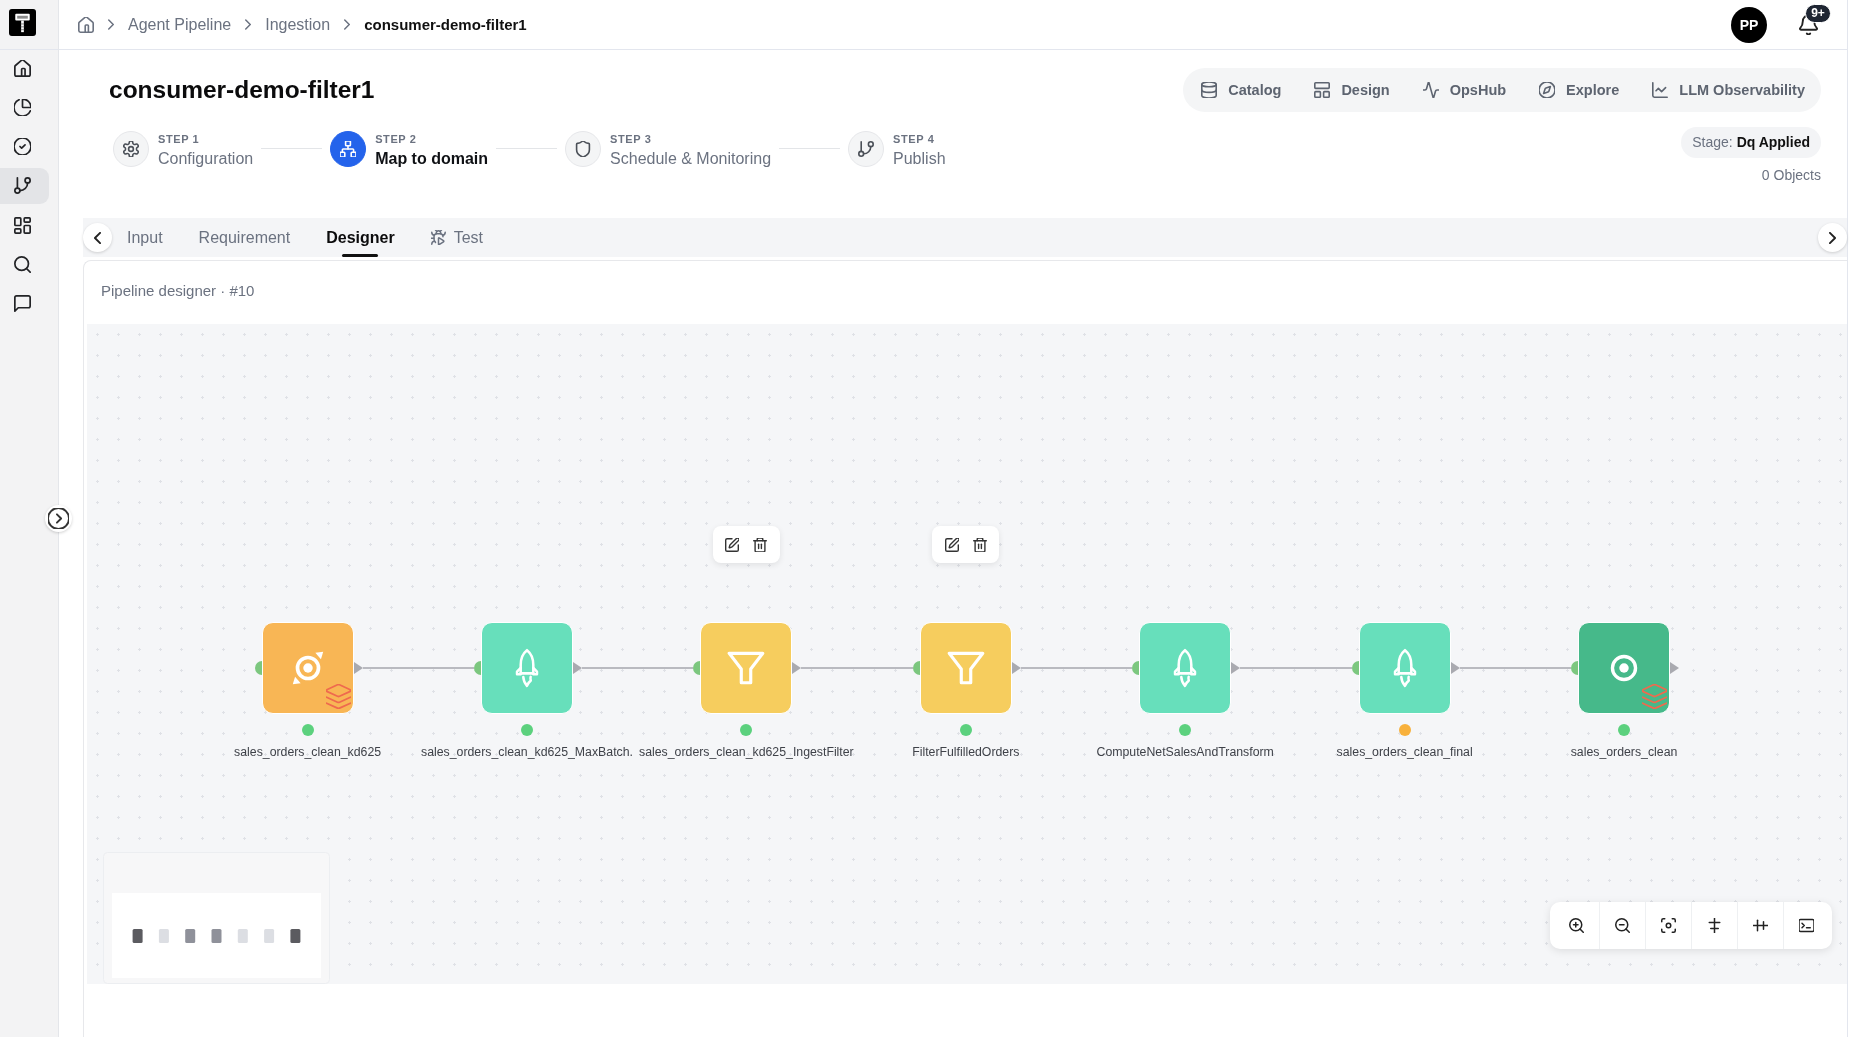 The height and width of the screenshot is (1037, 1852). I want to click on expand-panel-button, so click(58, 518).